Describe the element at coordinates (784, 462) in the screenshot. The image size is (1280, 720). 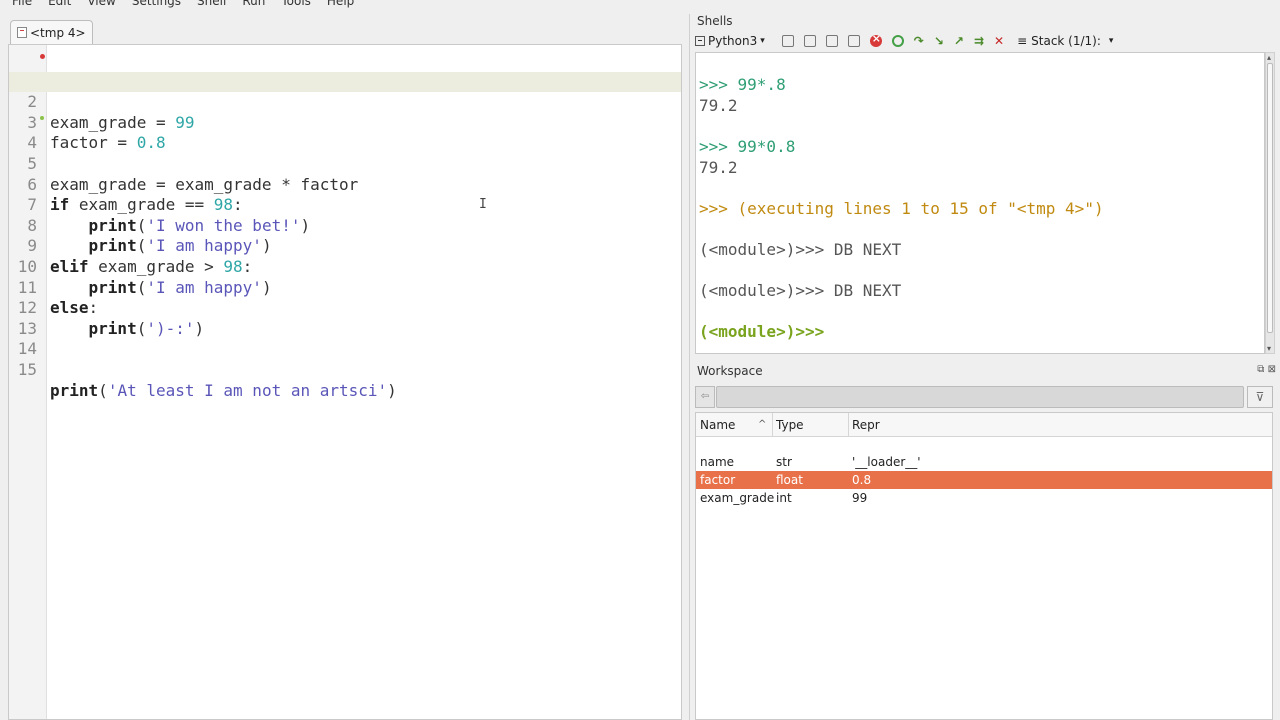
I see `var-type: str` at that location.